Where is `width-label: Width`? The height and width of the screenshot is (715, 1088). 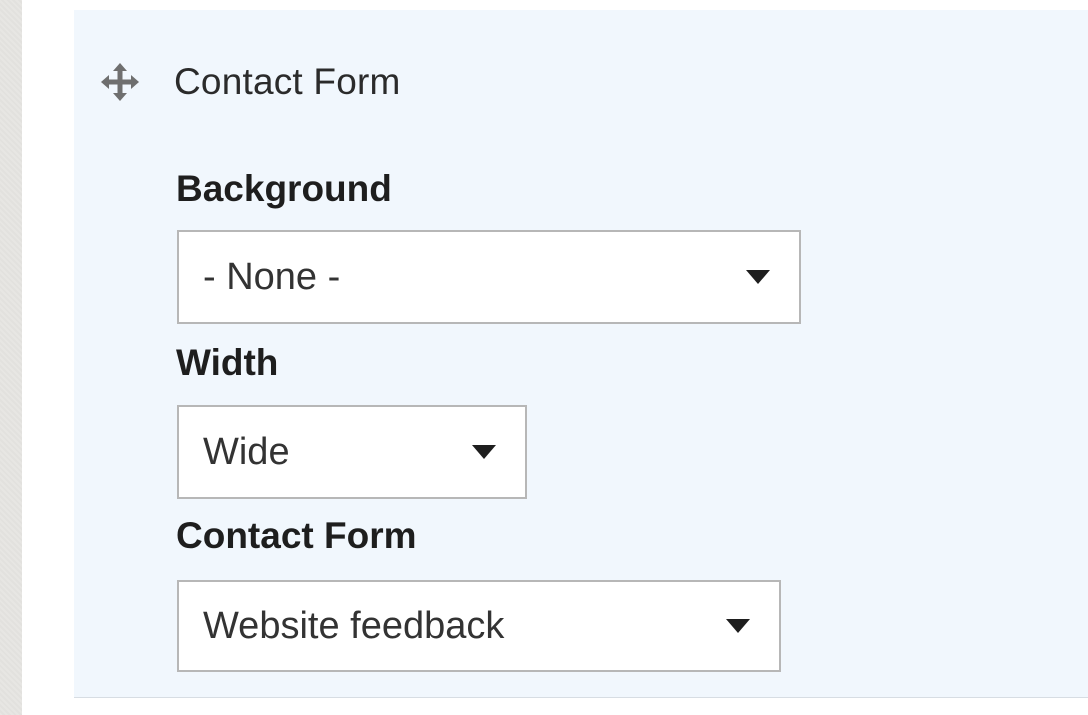
width-label: Width is located at coordinates (227, 362).